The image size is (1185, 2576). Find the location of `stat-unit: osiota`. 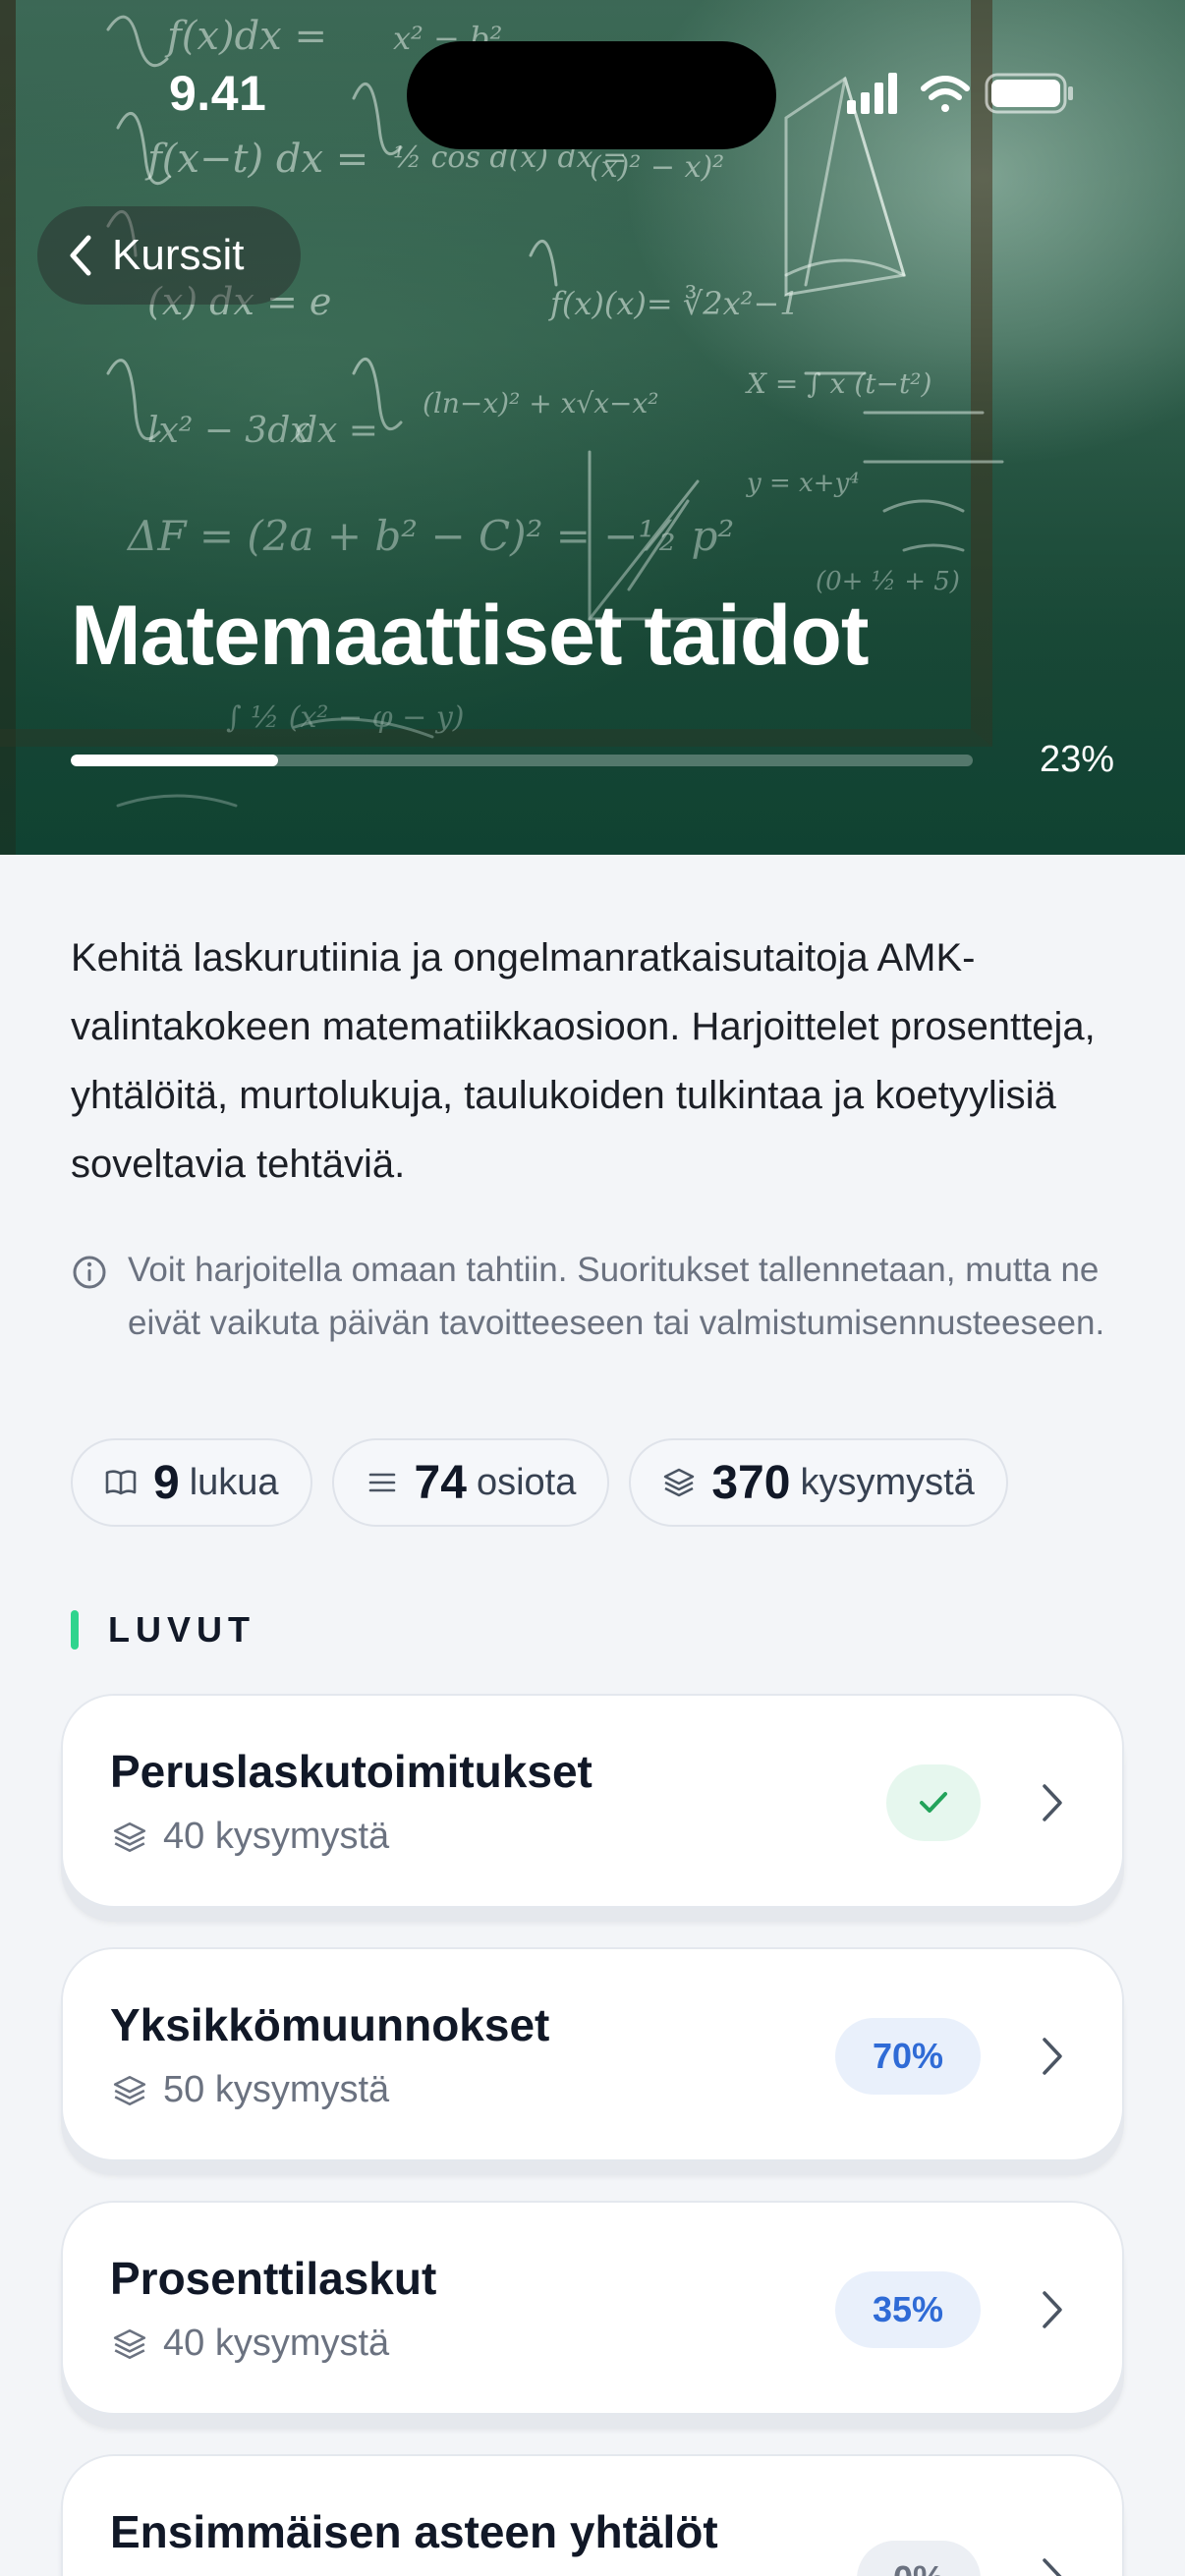

stat-unit: osiota is located at coordinates (527, 1482).